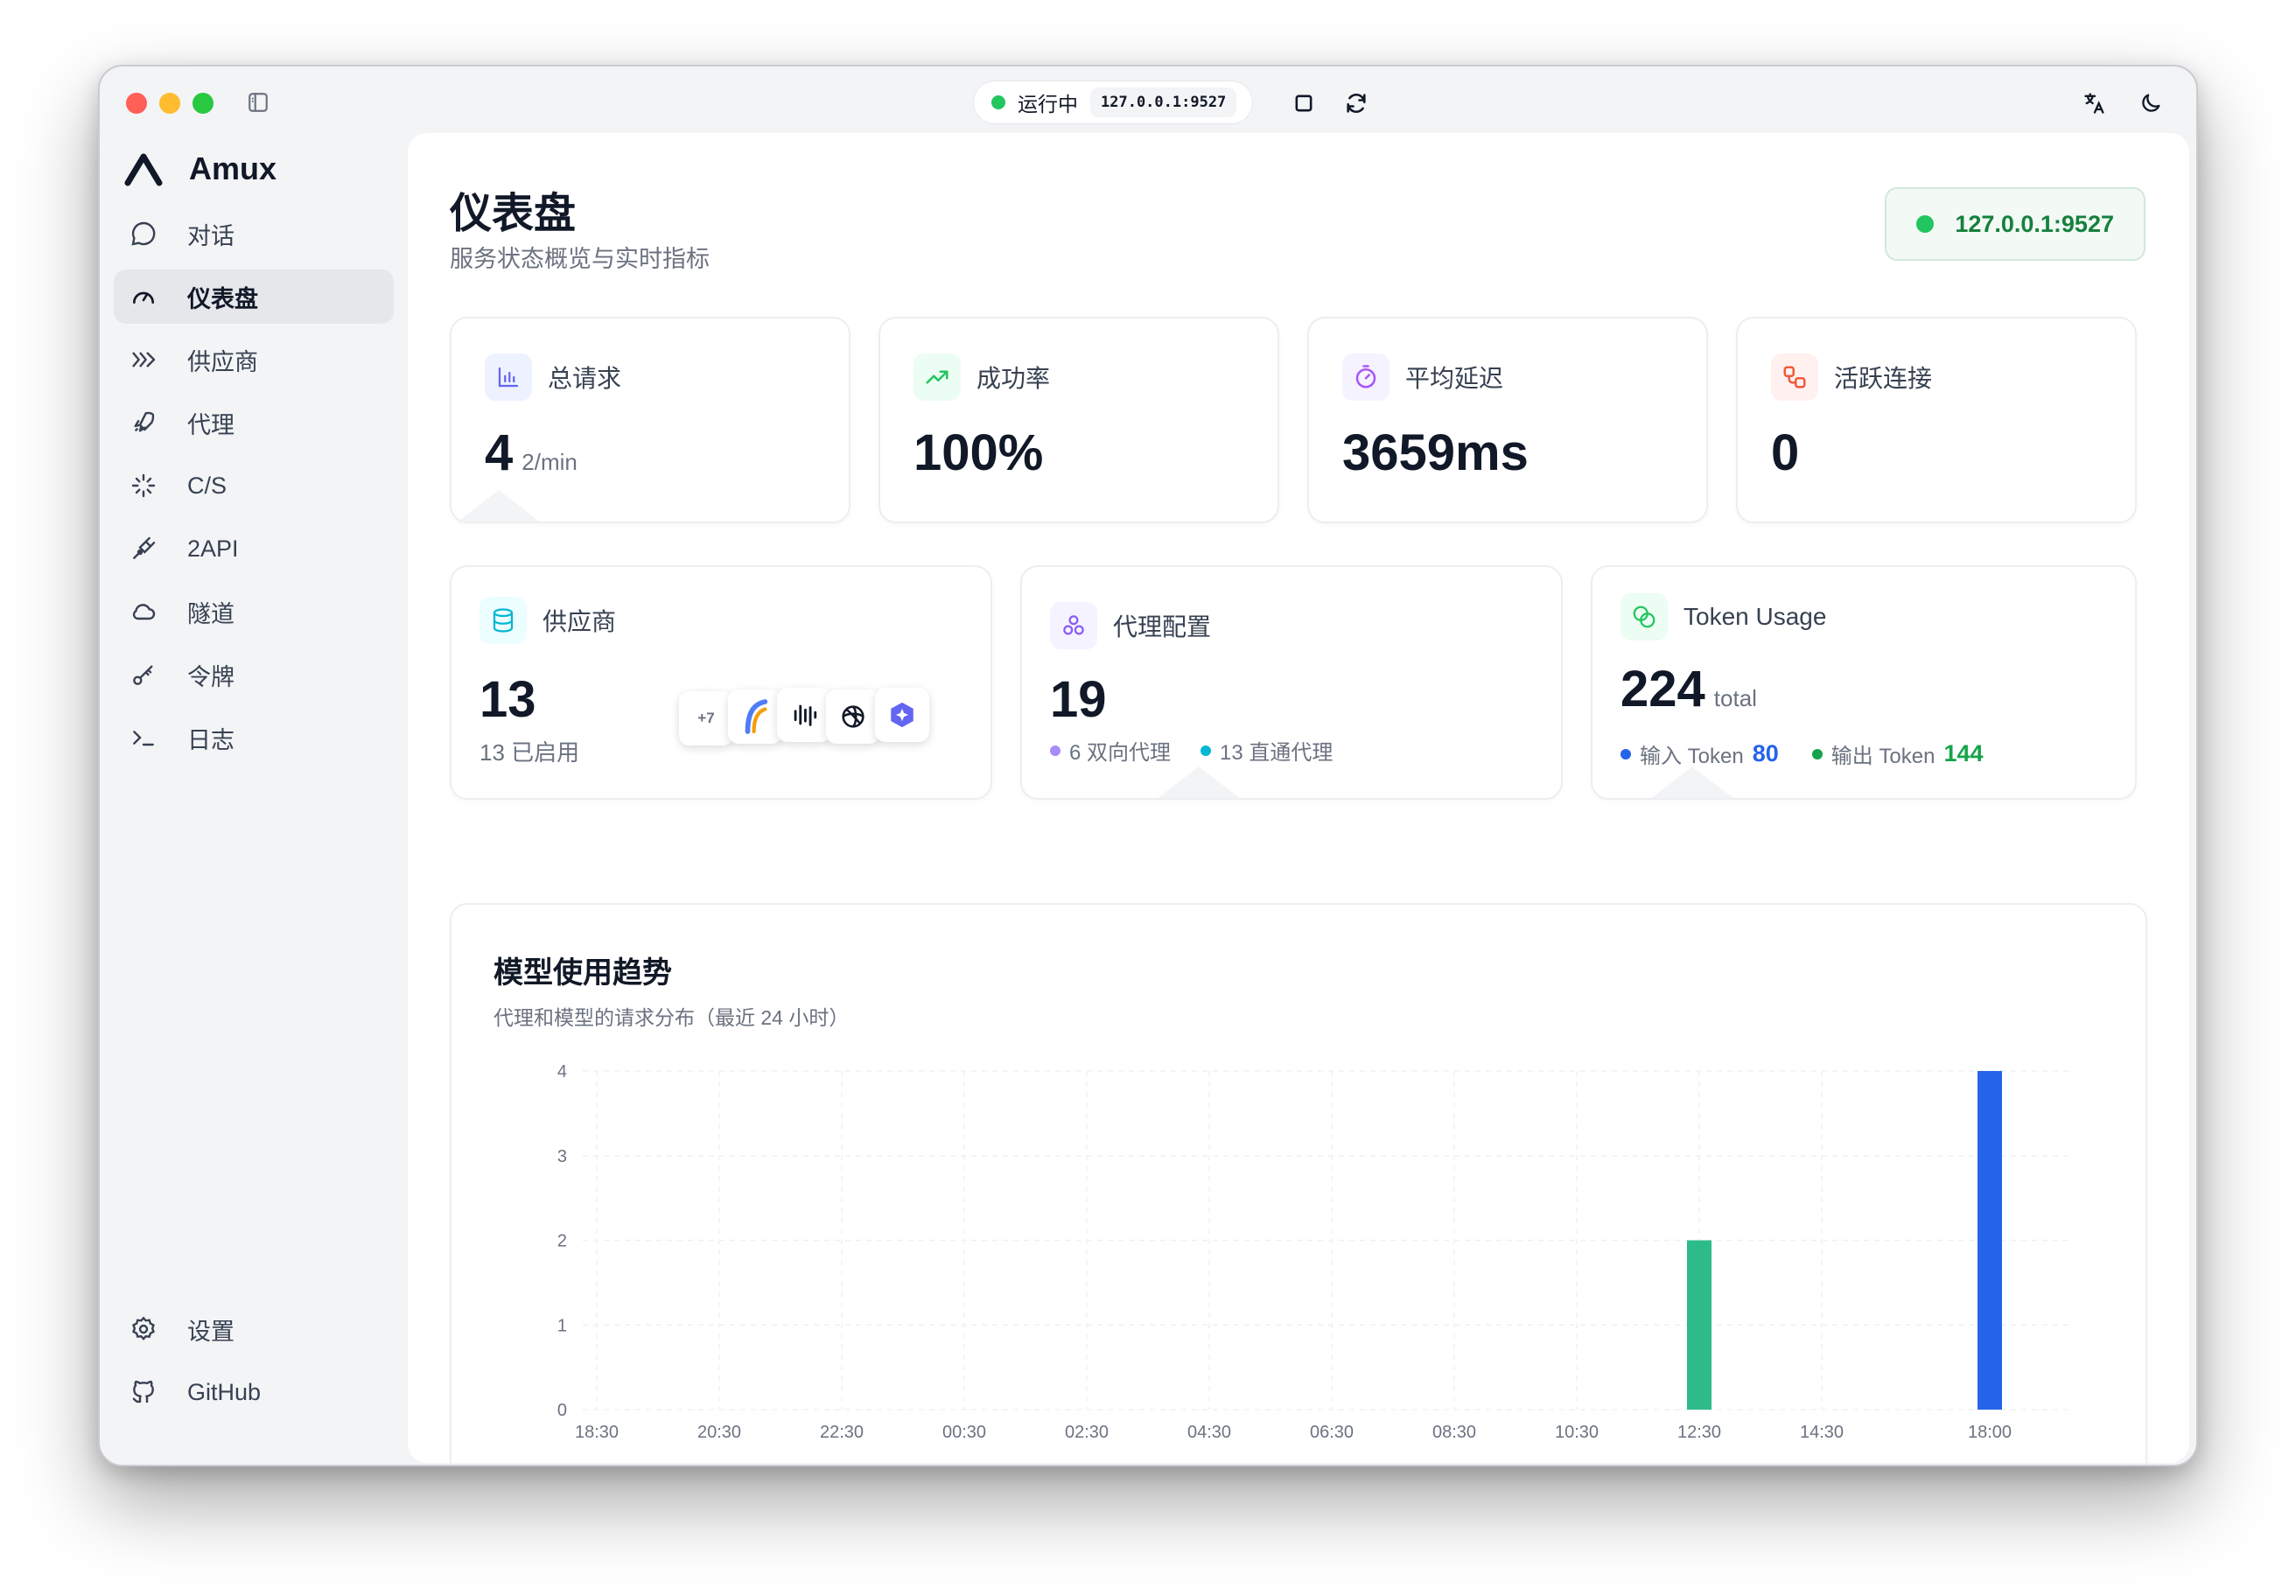  What do you see at coordinates (144, 612) in the screenshot?
I see `cloud-icon` at bounding box center [144, 612].